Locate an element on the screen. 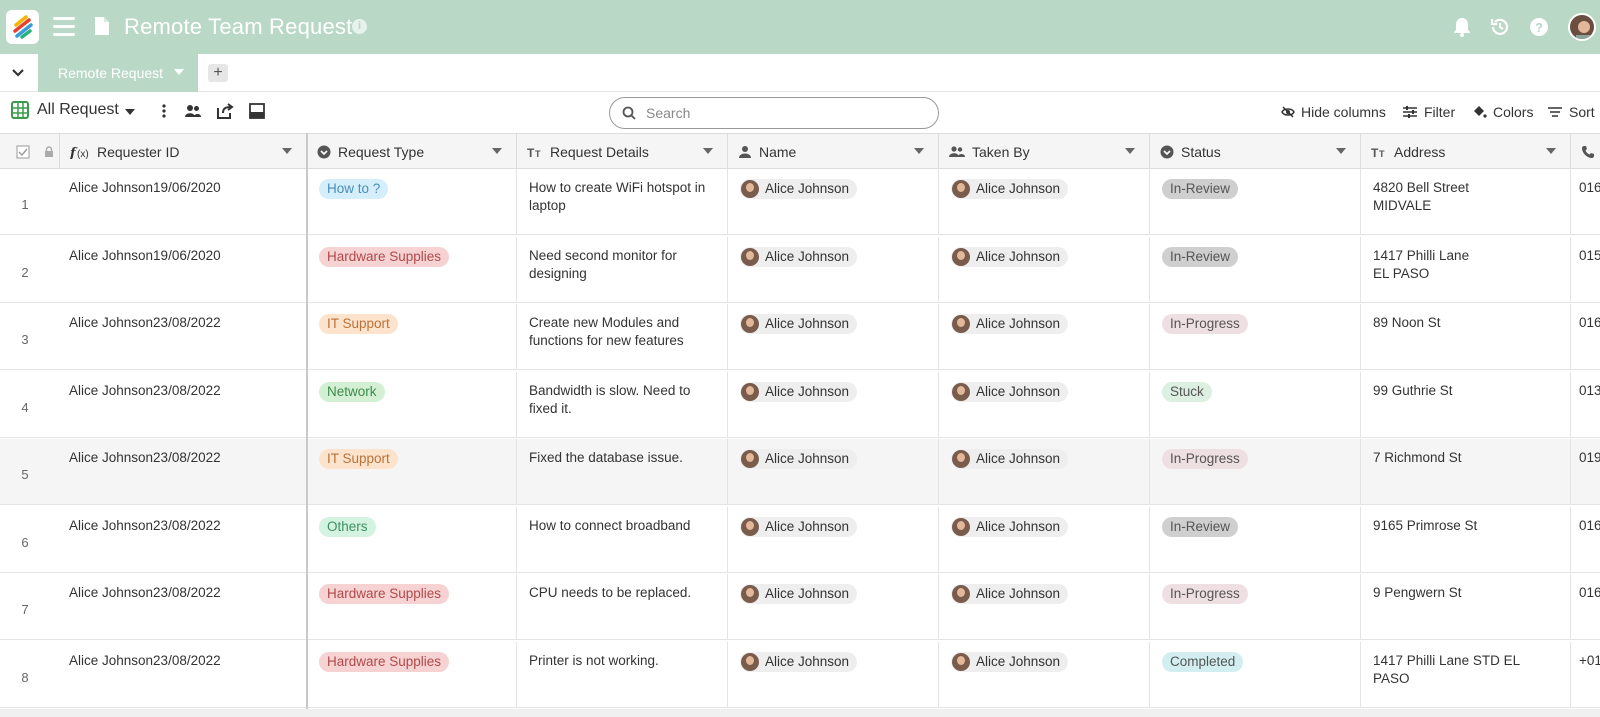 This screenshot has width=1600, height=717. col-header-request-details: TT Request Details is located at coordinates (622, 151).